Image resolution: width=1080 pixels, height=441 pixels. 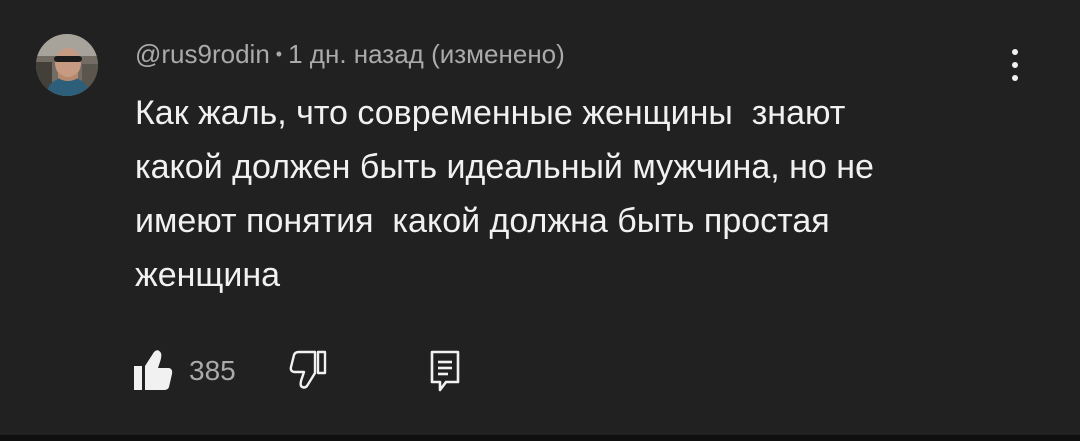 What do you see at coordinates (212, 370) in the screenshot?
I see `like-count: 385` at bounding box center [212, 370].